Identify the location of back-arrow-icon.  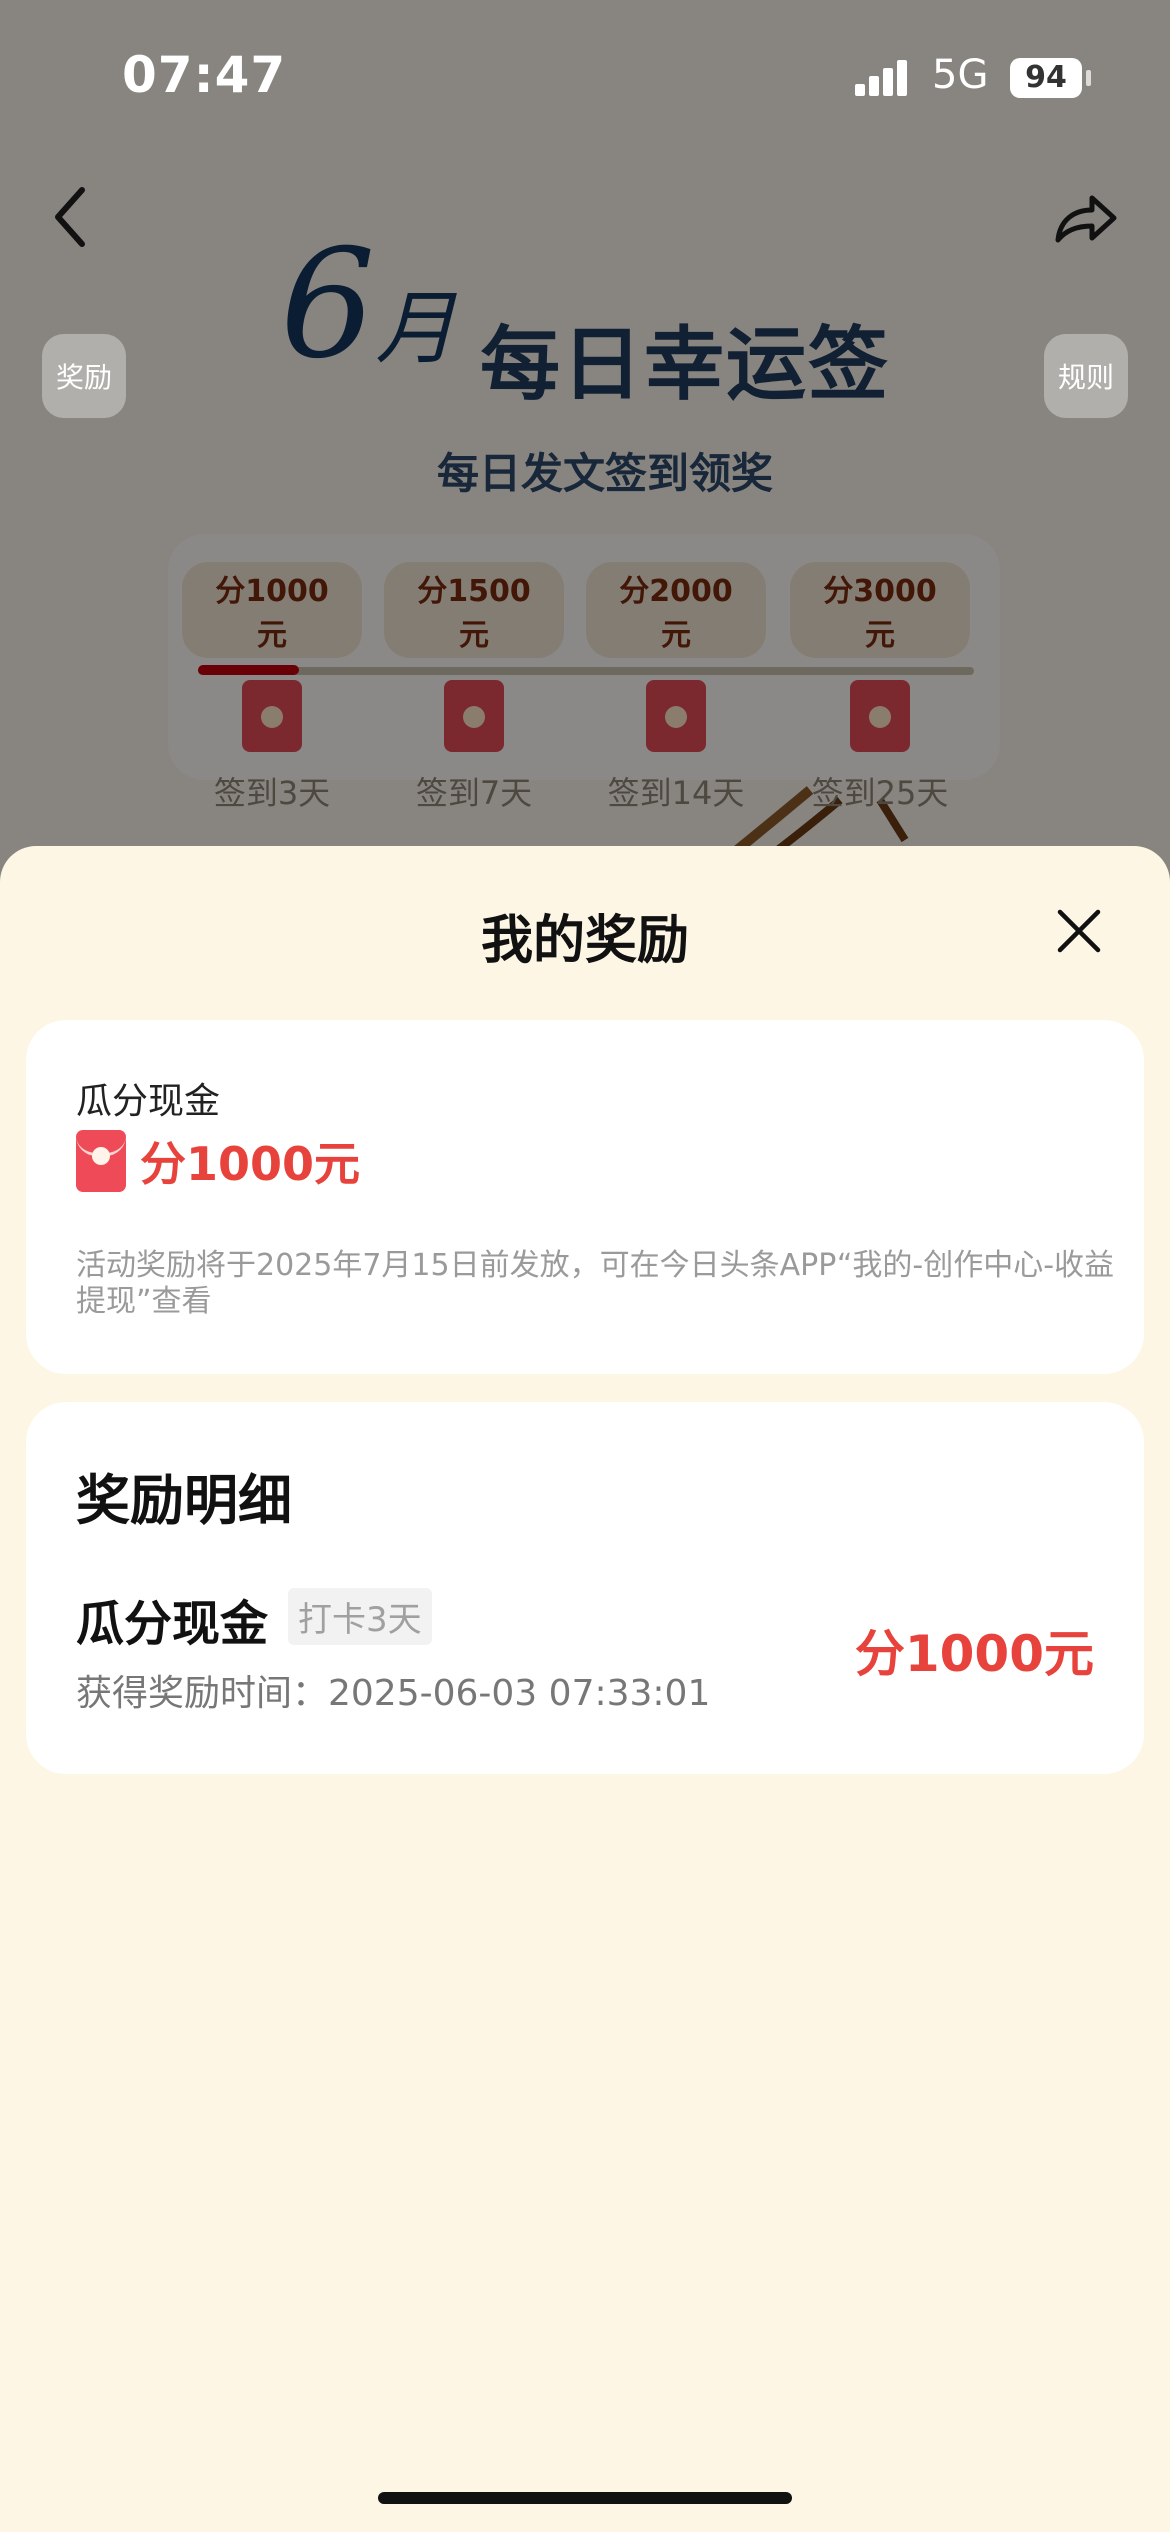
(74, 217).